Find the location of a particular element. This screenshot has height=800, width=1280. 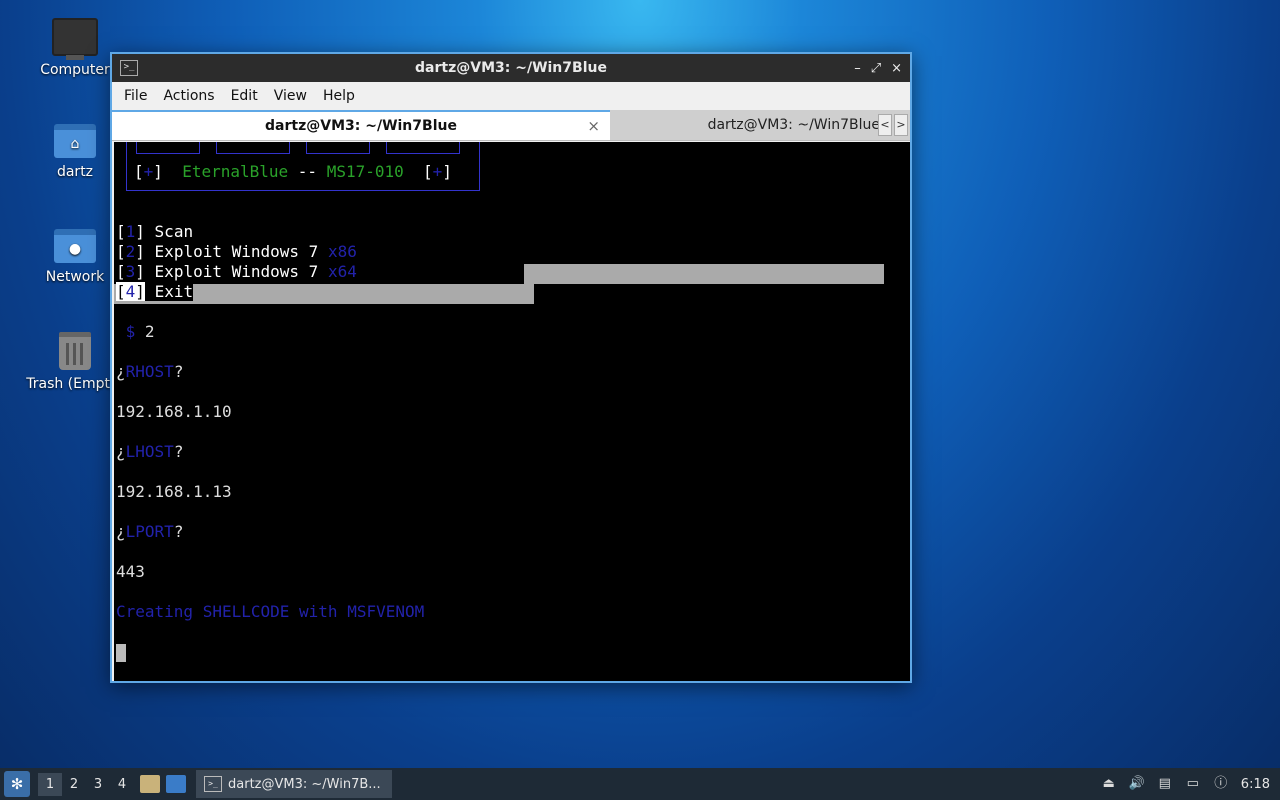

system-tray: ⏏ 🔊 ▤ ▭ ⓘ 6:18 is located at coordinates (1185, 784).